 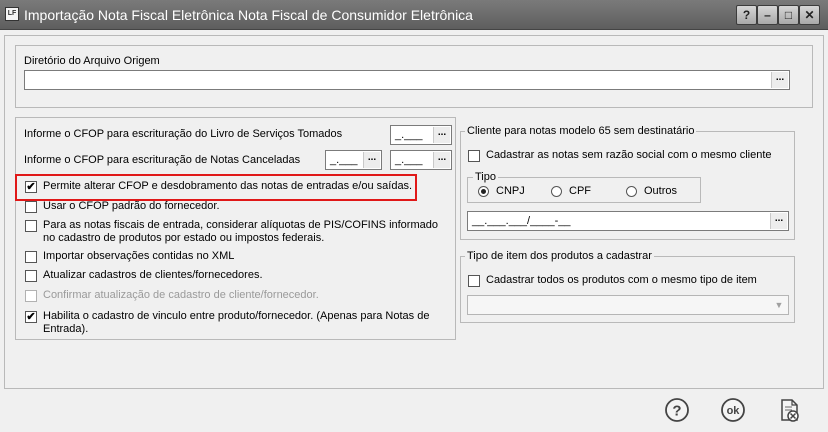 I want to click on help-title-button: ?, so click(x=746, y=15).